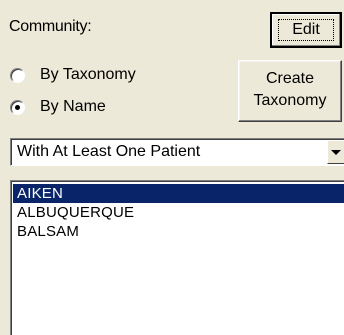 The image size is (344, 335). I want to click on chevron-down-icon, so click(335, 152).